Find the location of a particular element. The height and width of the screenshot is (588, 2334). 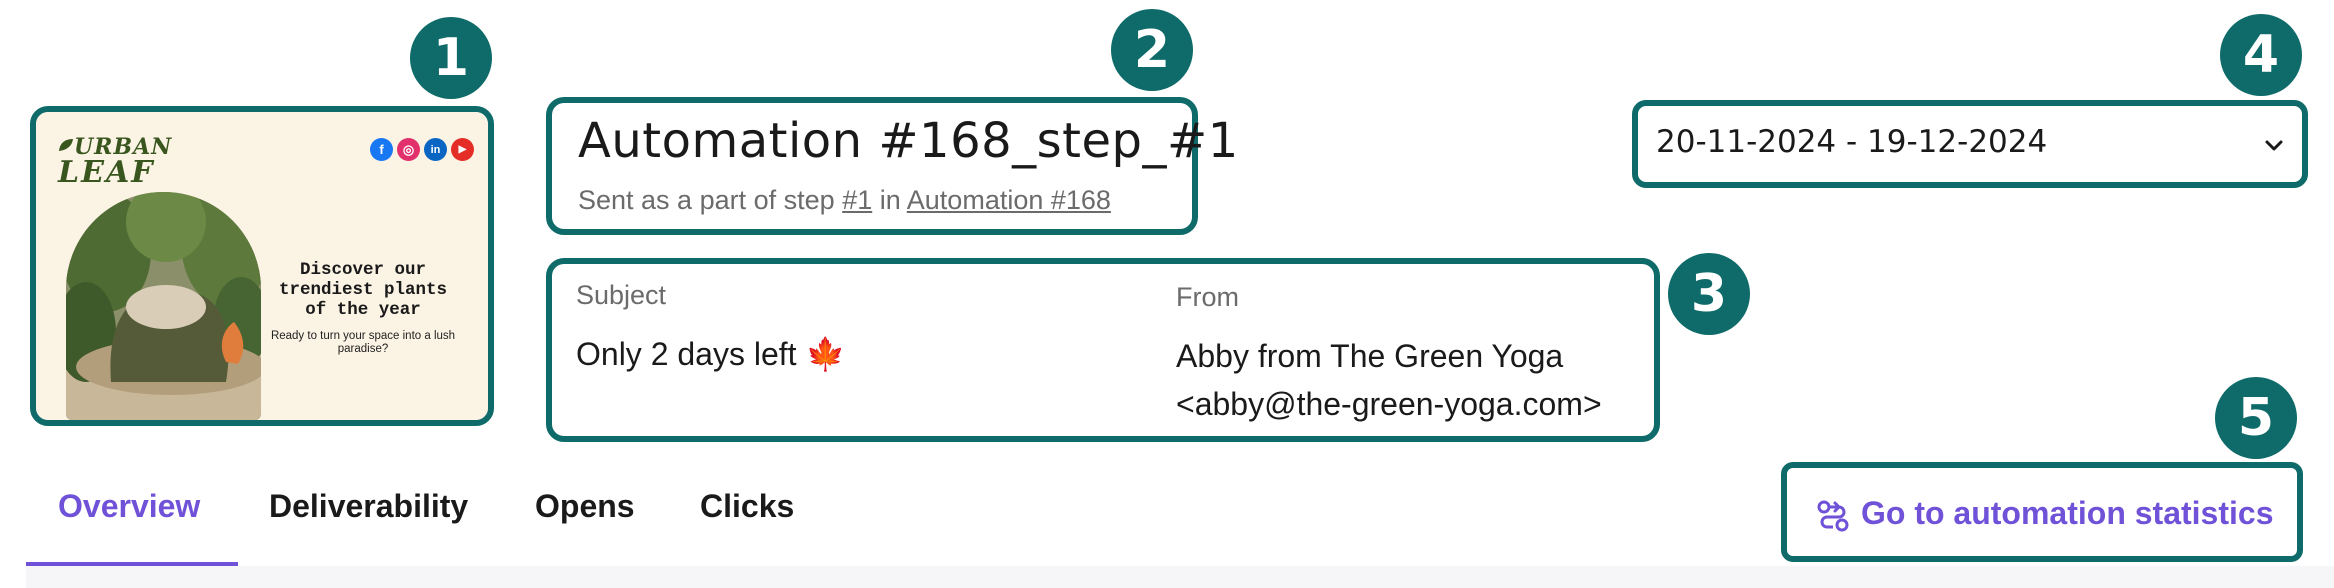

from-email: <abby@the-green-yoga.com> is located at coordinates (1389, 404).